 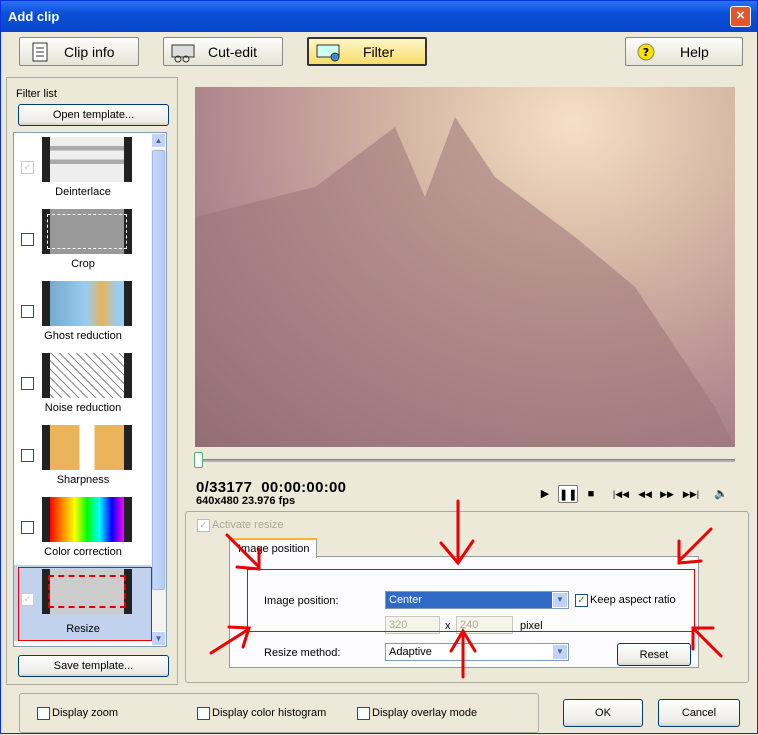 What do you see at coordinates (363, 713) in the screenshot?
I see `display-overlay-checkbox` at bounding box center [363, 713].